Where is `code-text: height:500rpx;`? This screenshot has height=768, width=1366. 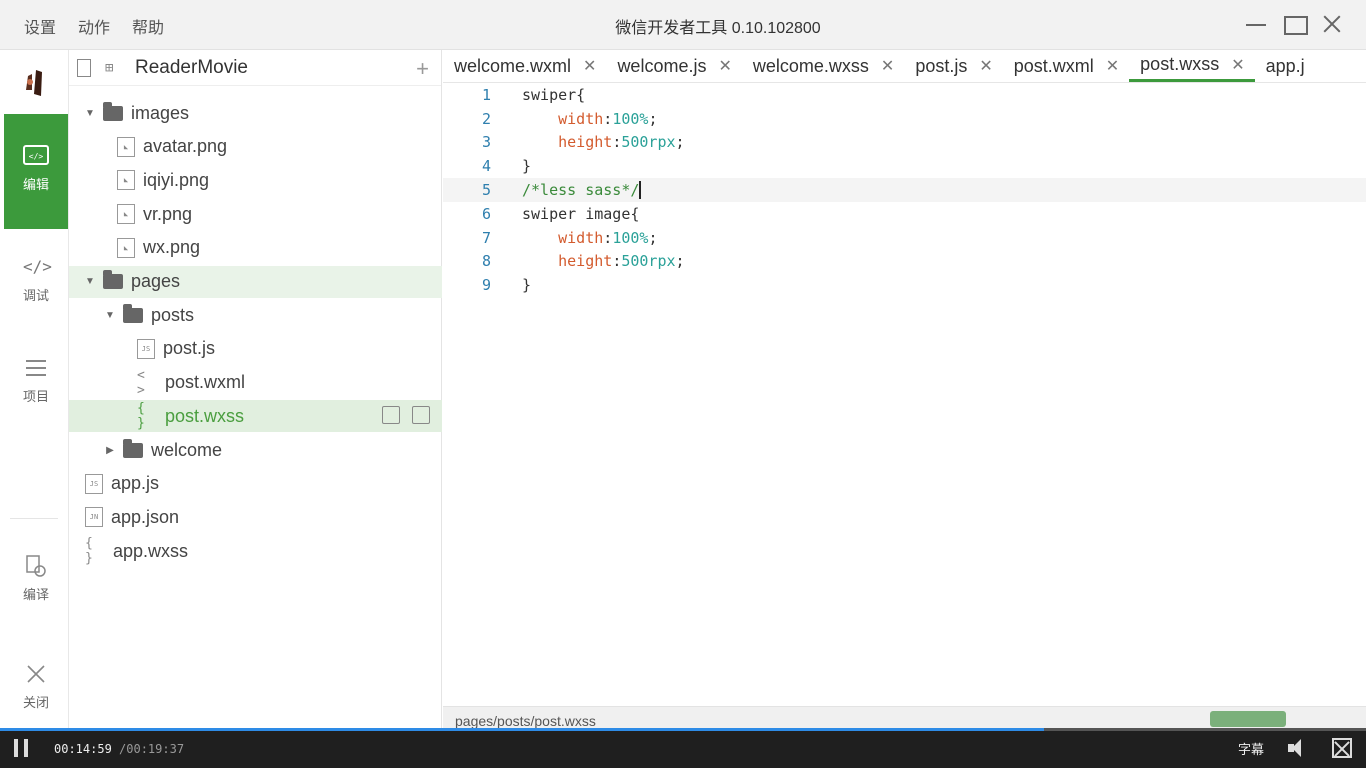 code-text: height:500rpx; is located at coordinates (621, 142).